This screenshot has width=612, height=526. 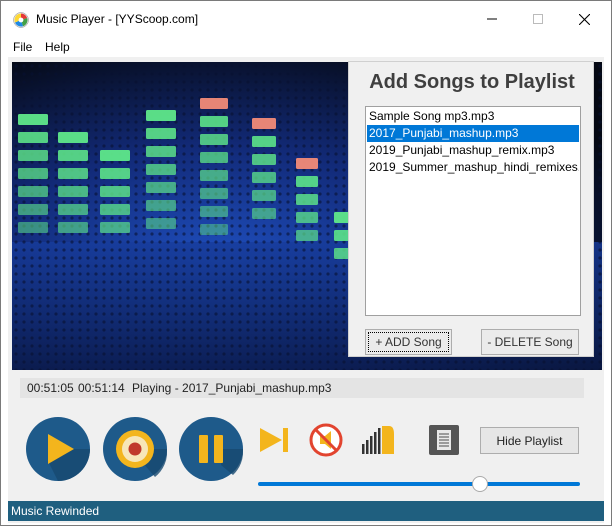 I want to click on status-text: Music Rewinded, so click(x=55, y=511).